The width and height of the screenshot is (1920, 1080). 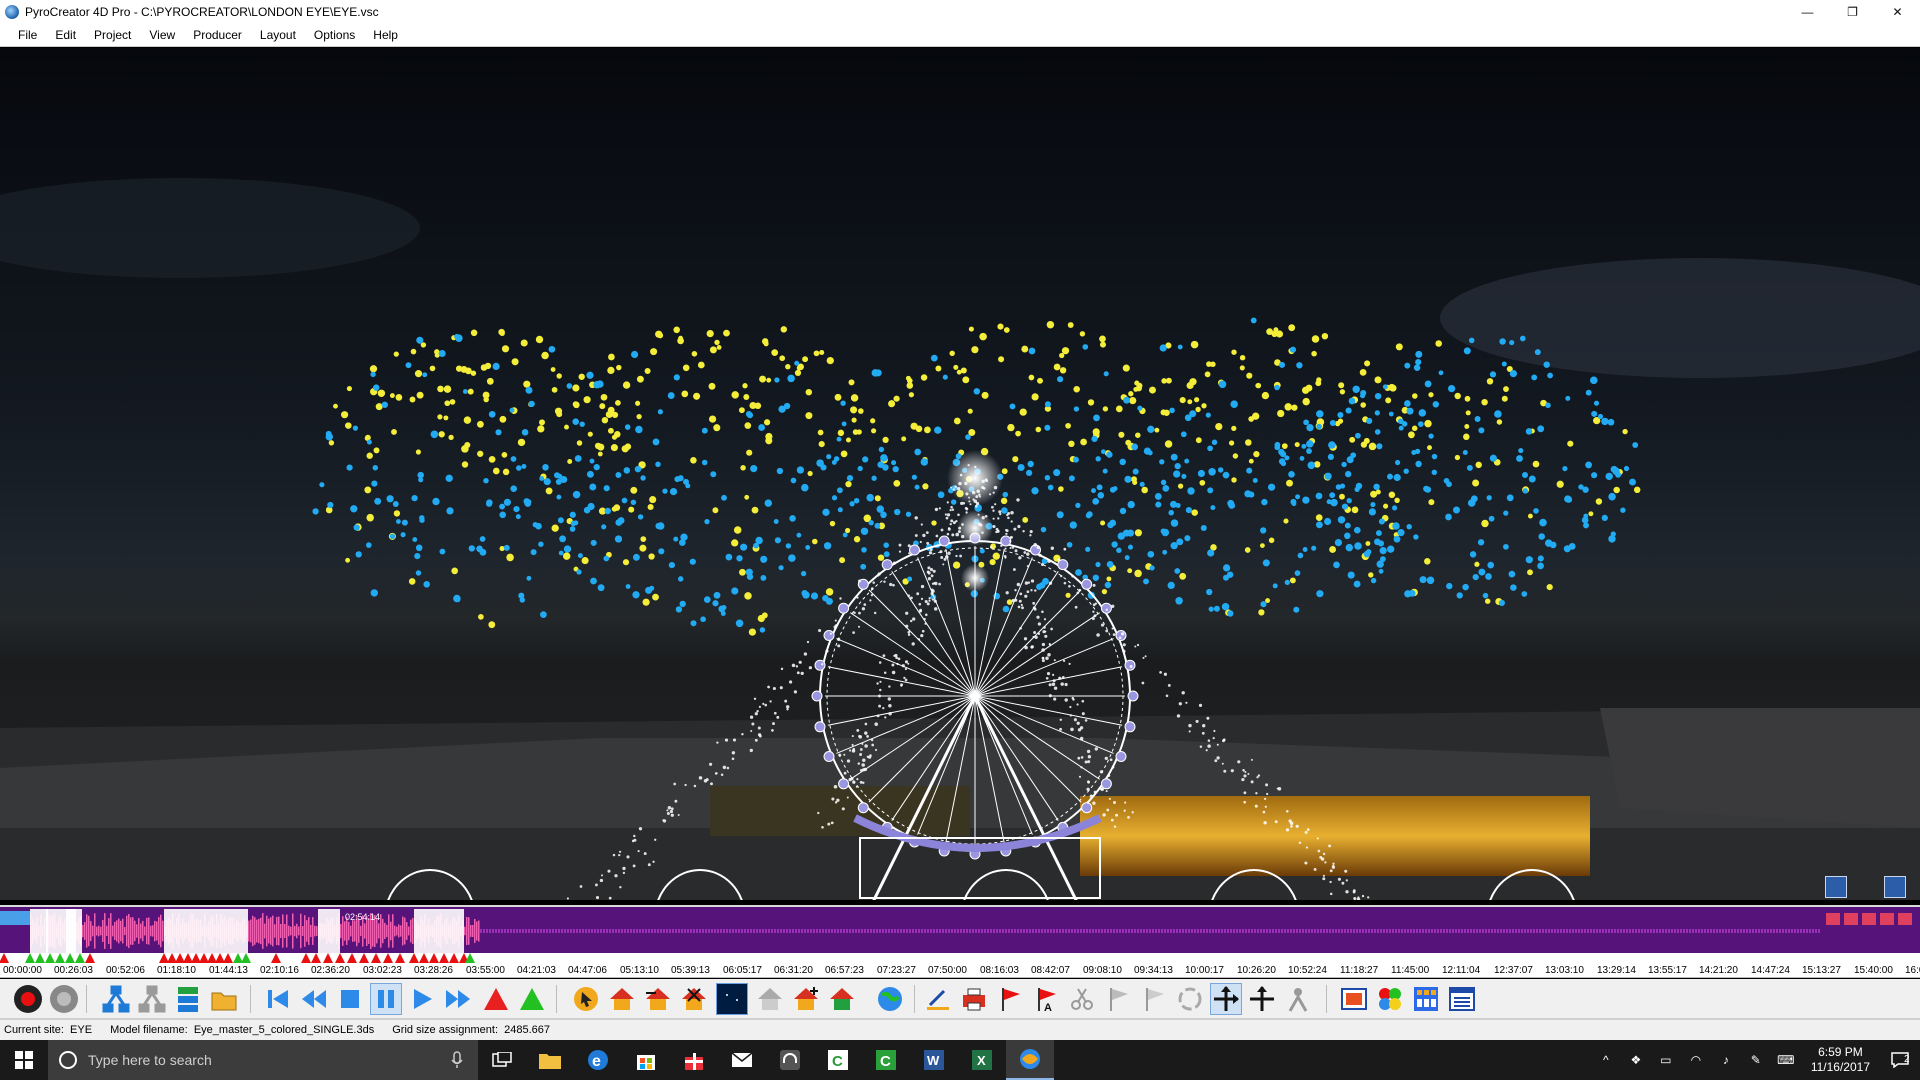 I want to click on track-button-down, so click(x=1887, y=919).